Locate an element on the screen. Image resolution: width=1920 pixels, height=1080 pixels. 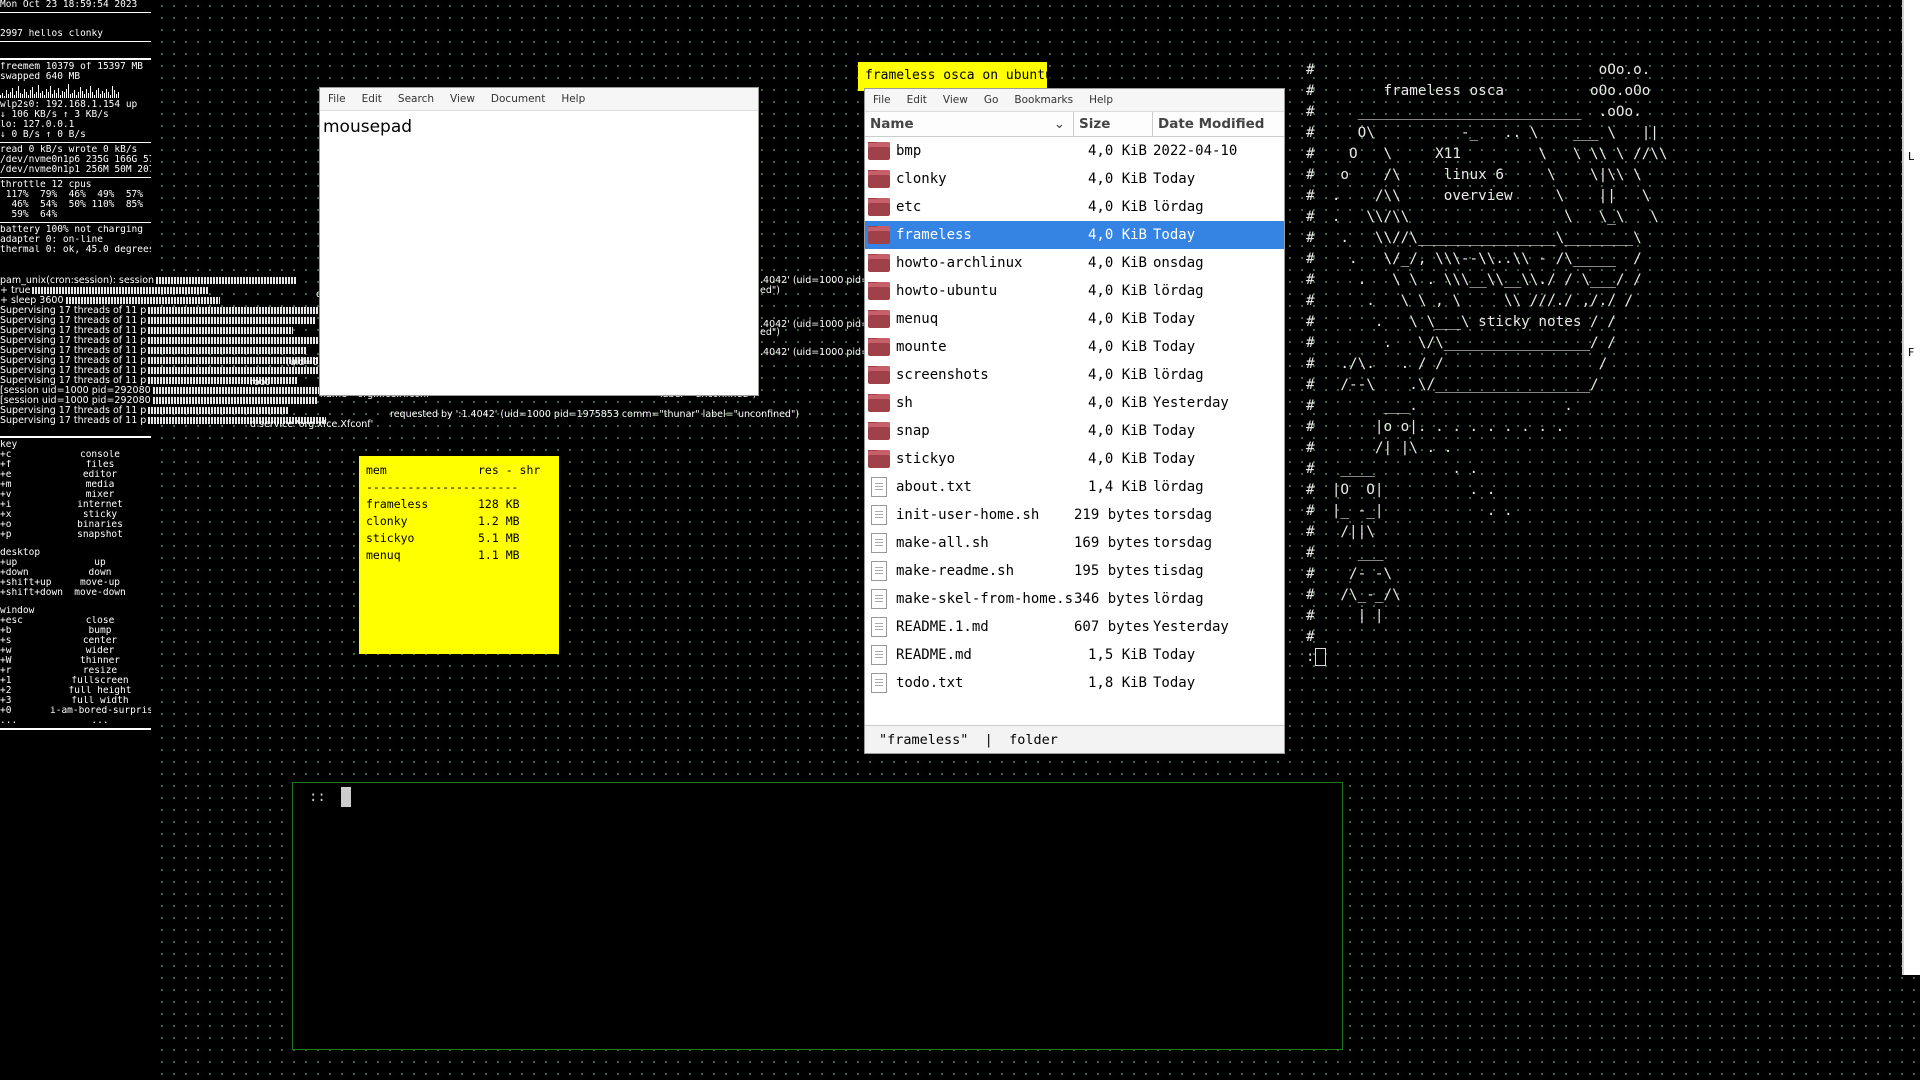
thunar-menu-edit: Edit is located at coordinates (917, 100).